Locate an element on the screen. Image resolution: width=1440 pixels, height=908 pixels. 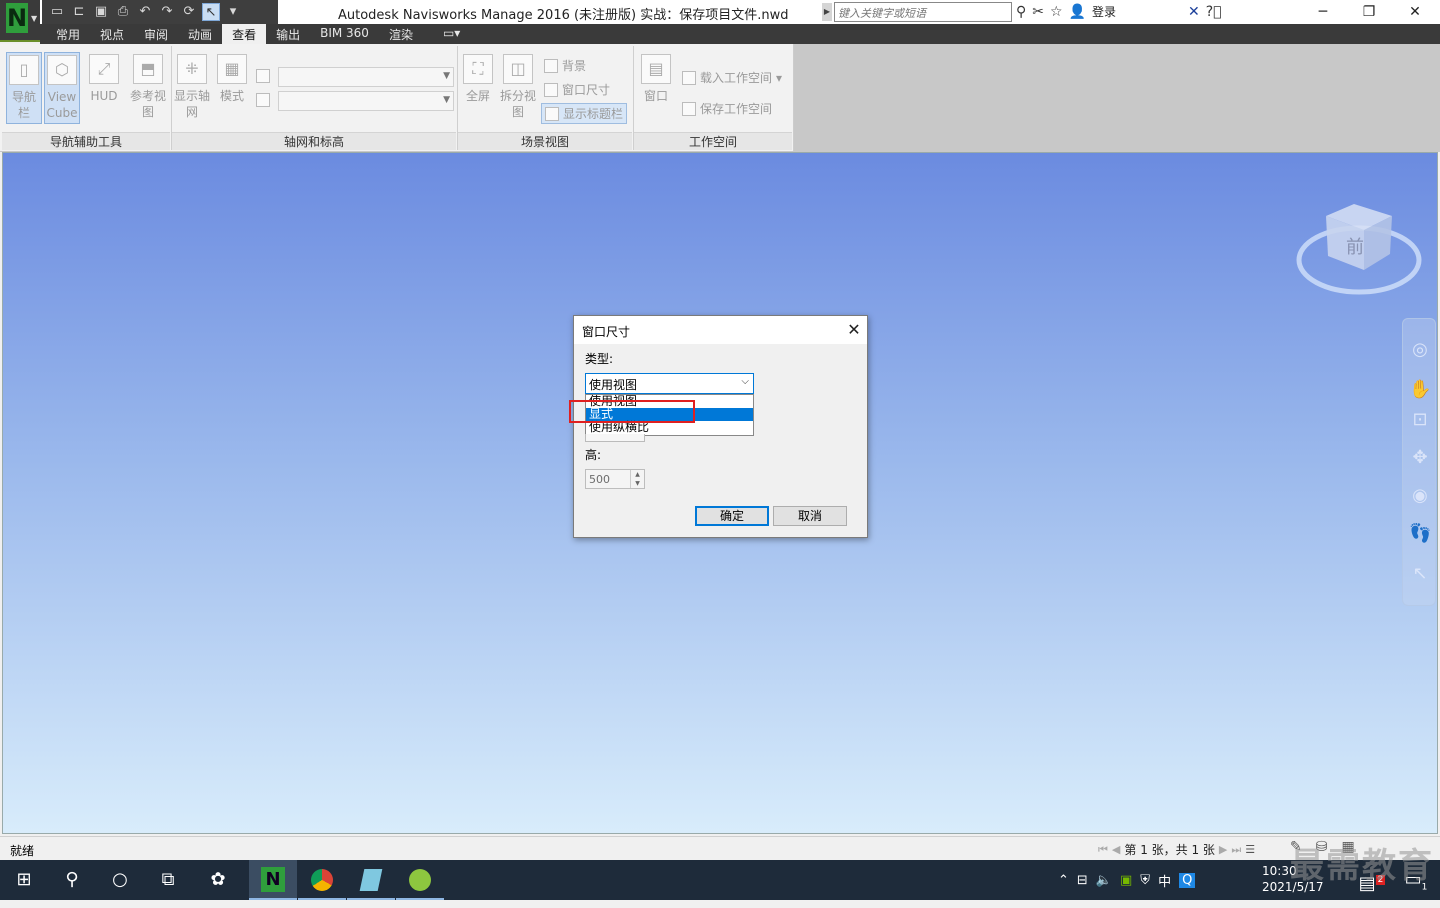
width-input is located at coordinates (615, 438).